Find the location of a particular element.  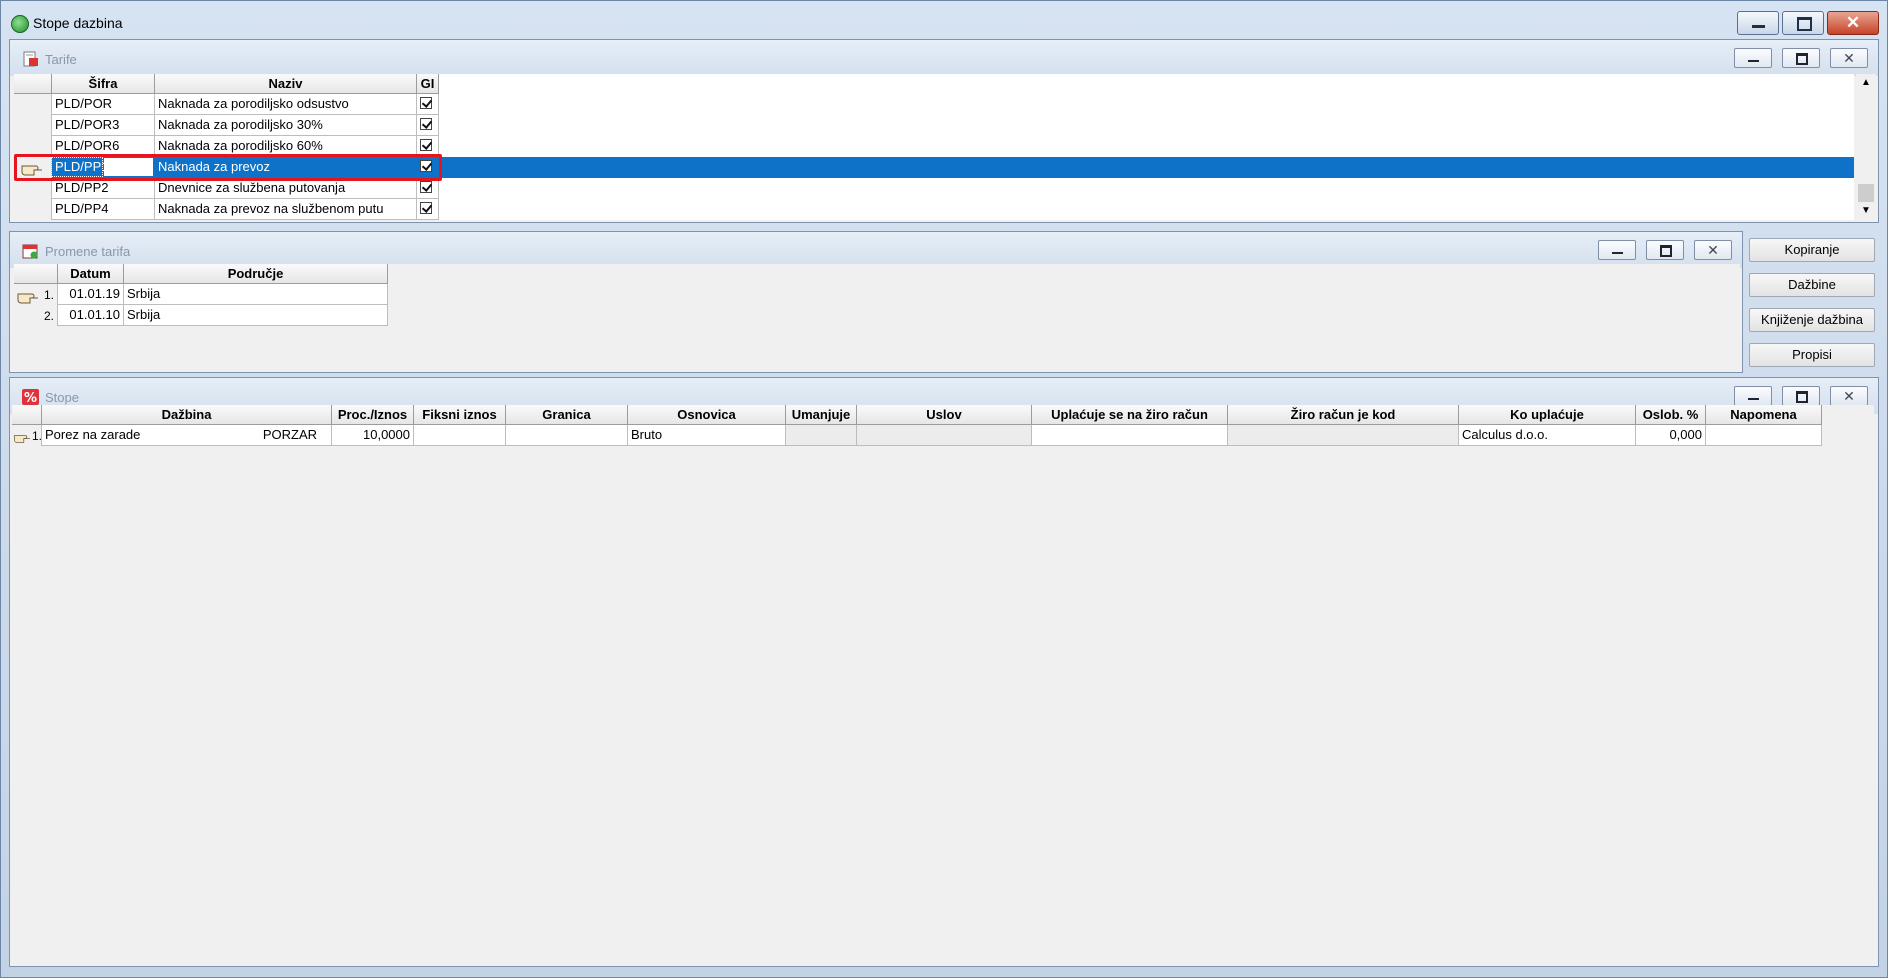

column-header-proc-iznos: Proc./Iznos is located at coordinates (373, 415).